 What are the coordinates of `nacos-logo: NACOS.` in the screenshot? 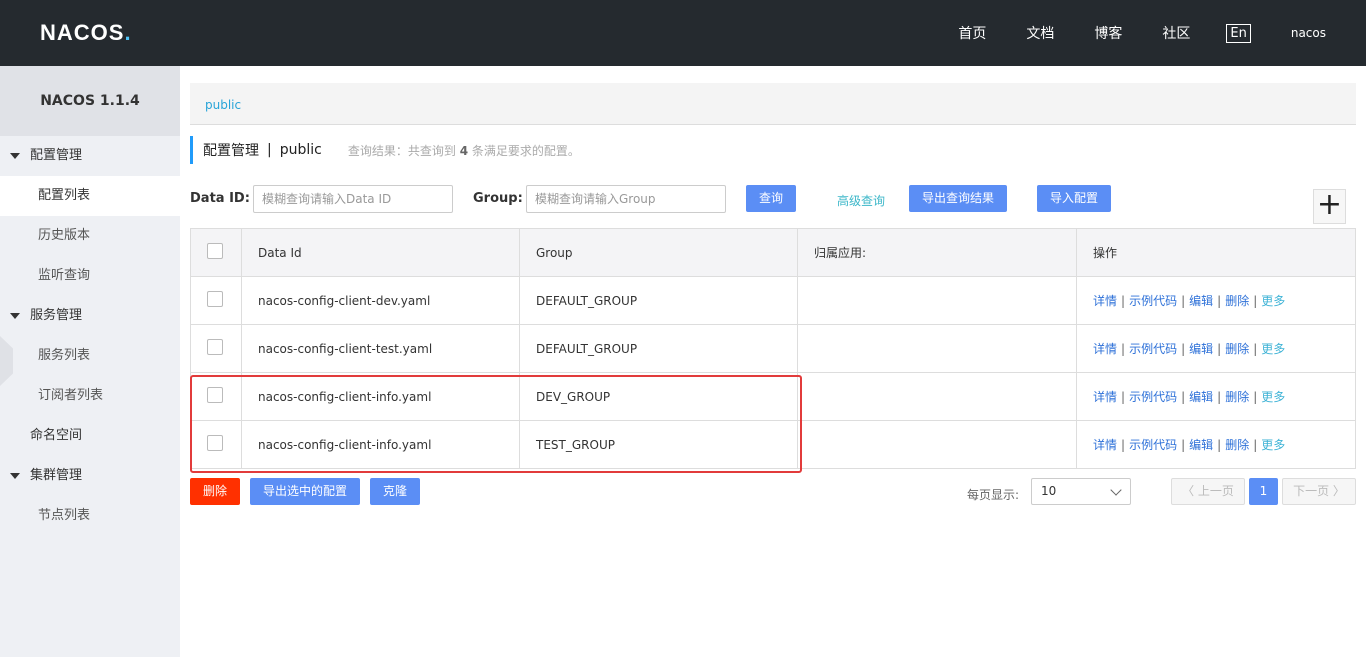 It's located at (86, 33).